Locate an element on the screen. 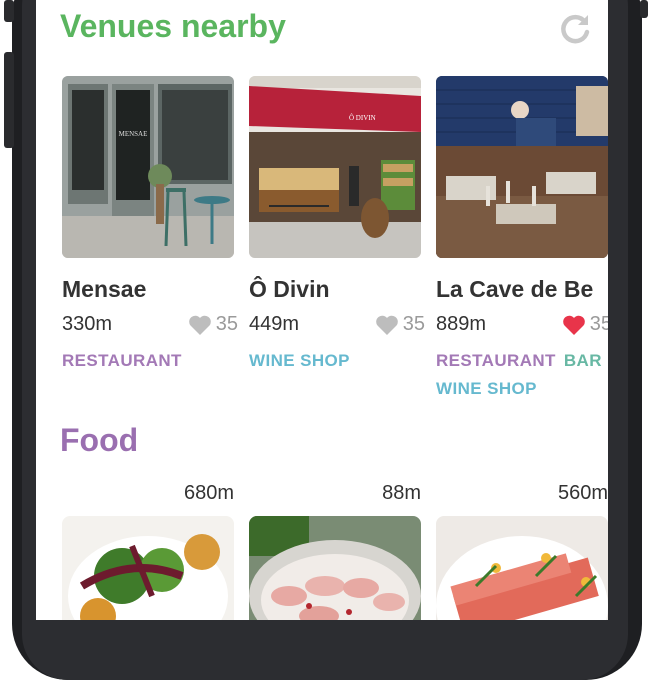 The height and width of the screenshot is (680, 650). venue-card: Ô DIVIN Ô Divin 449m 35 WINE SHOP is located at coordinates (337, 225).